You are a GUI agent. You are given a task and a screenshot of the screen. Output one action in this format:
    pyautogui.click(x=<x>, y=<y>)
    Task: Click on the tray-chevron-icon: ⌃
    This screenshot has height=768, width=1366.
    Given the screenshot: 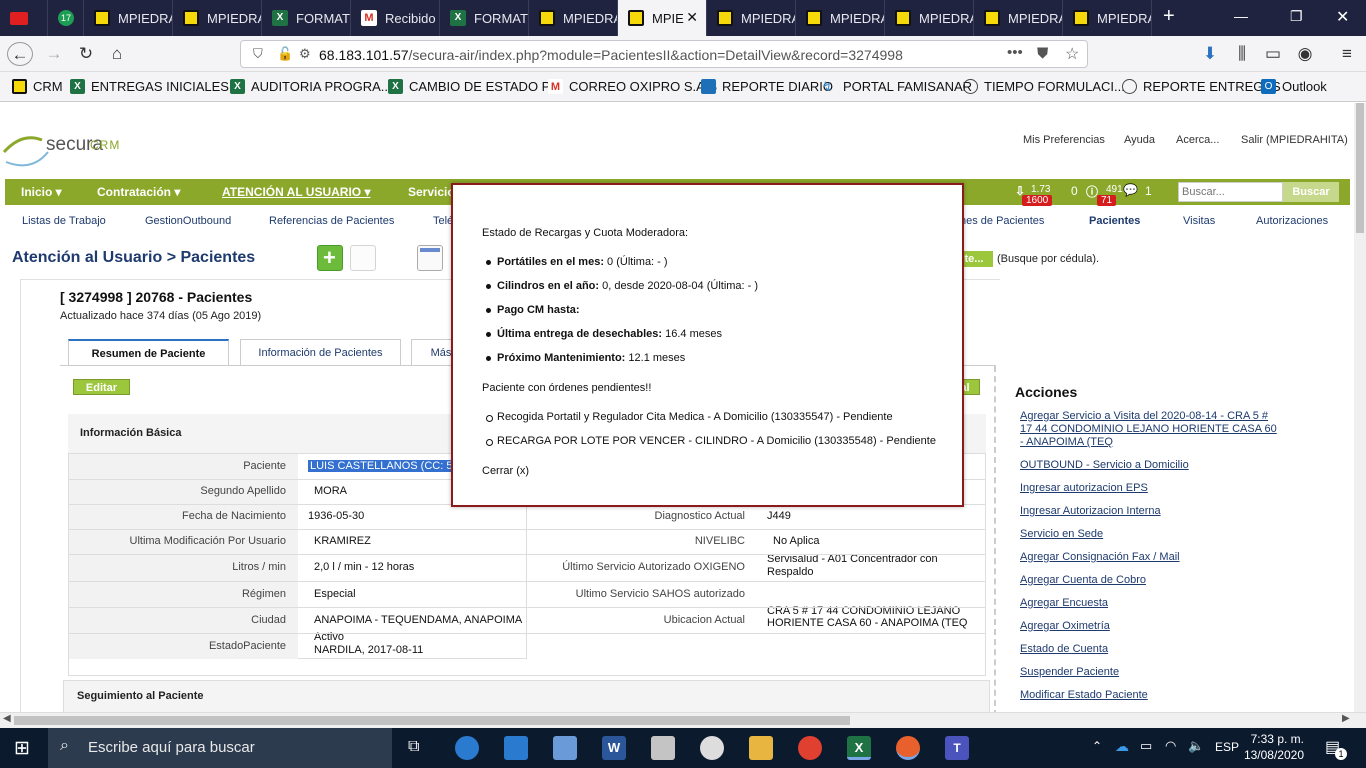 What is the action you would take?
    pyautogui.click(x=1097, y=746)
    